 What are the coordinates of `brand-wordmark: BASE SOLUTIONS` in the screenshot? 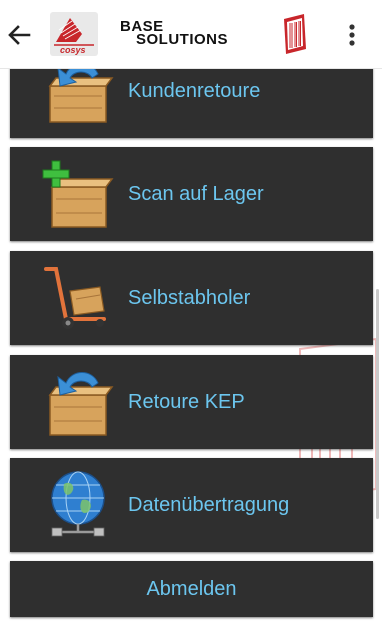 It's located at (173, 33).